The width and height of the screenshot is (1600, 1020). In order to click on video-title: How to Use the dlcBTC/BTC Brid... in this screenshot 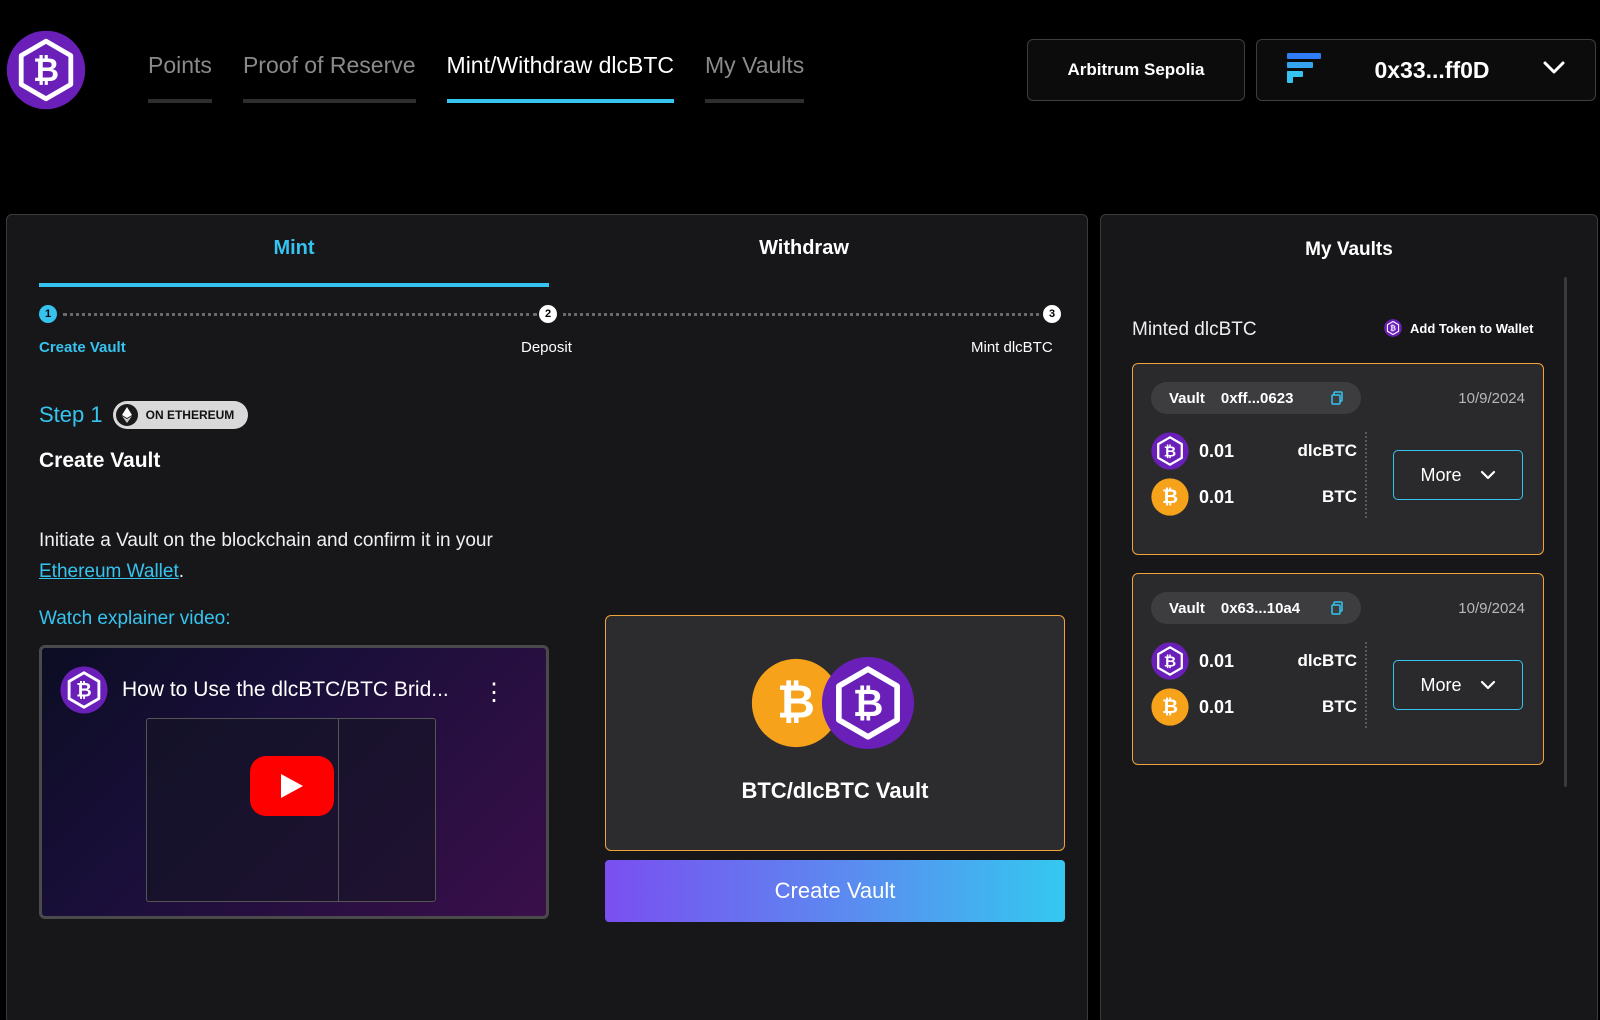, I will do `click(285, 689)`.